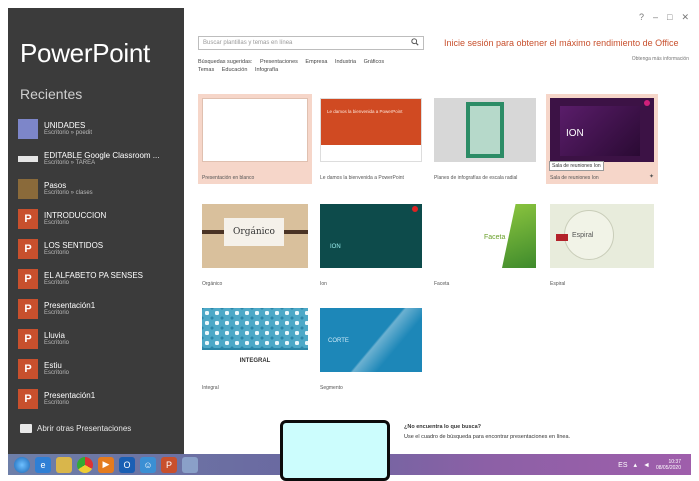 This screenshot has width=699, height=481. I want to click on pin-icon: ✦, so click(651, 176).